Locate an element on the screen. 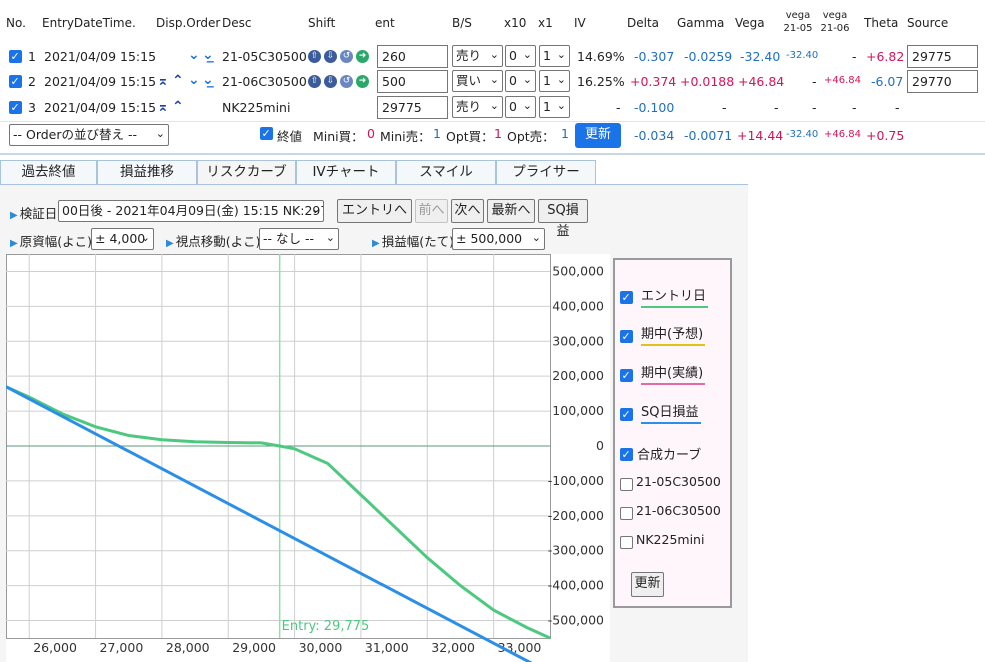 The image size is (985, 662). row-2-source-input: 29770 is located at coordinates (942, 81).